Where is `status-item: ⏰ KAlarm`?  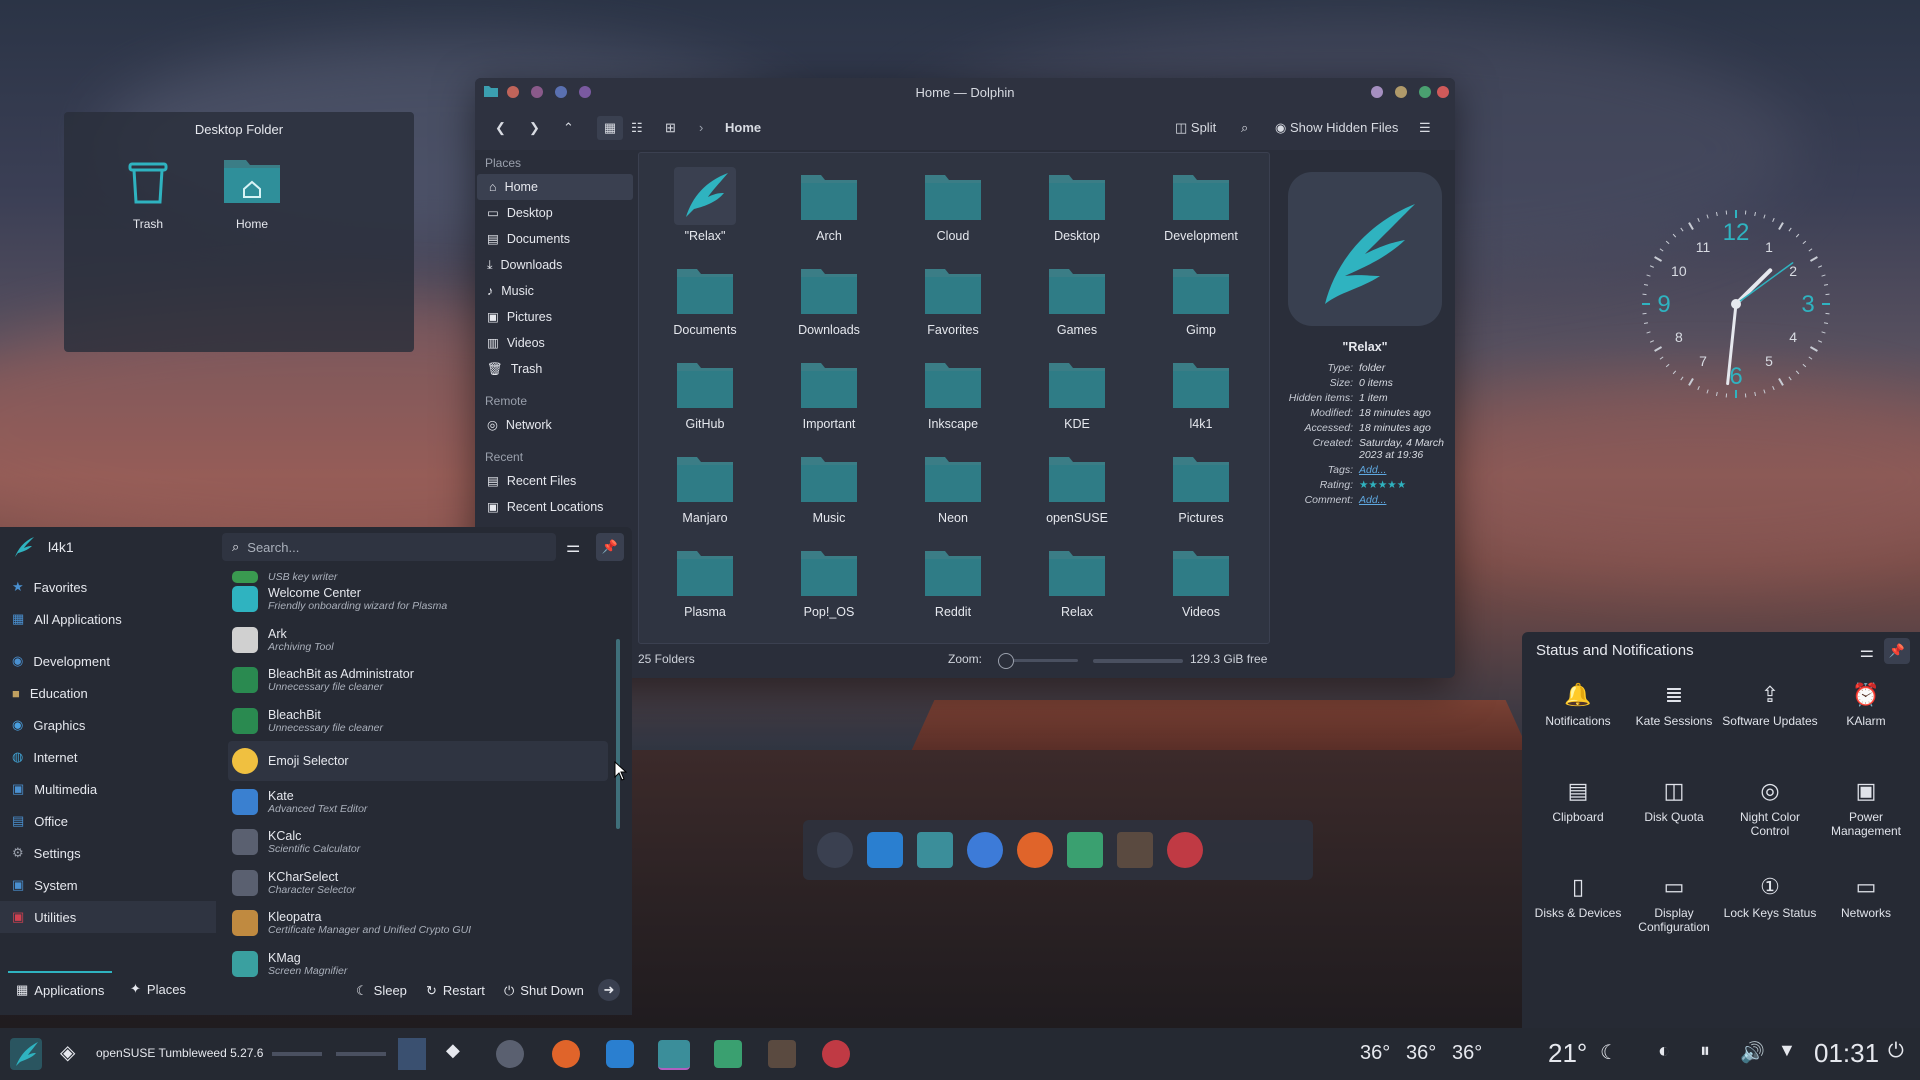 status-item: ⏰ KAlarm is located at coordinates (1866, 705).